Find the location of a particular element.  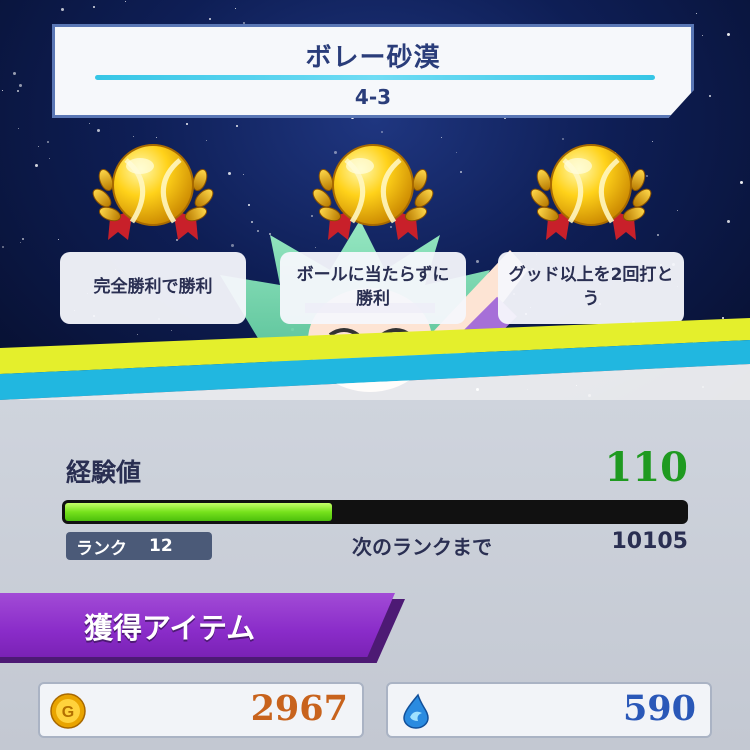

gems-reward-box: 590 is located at coordinates (549, 710).